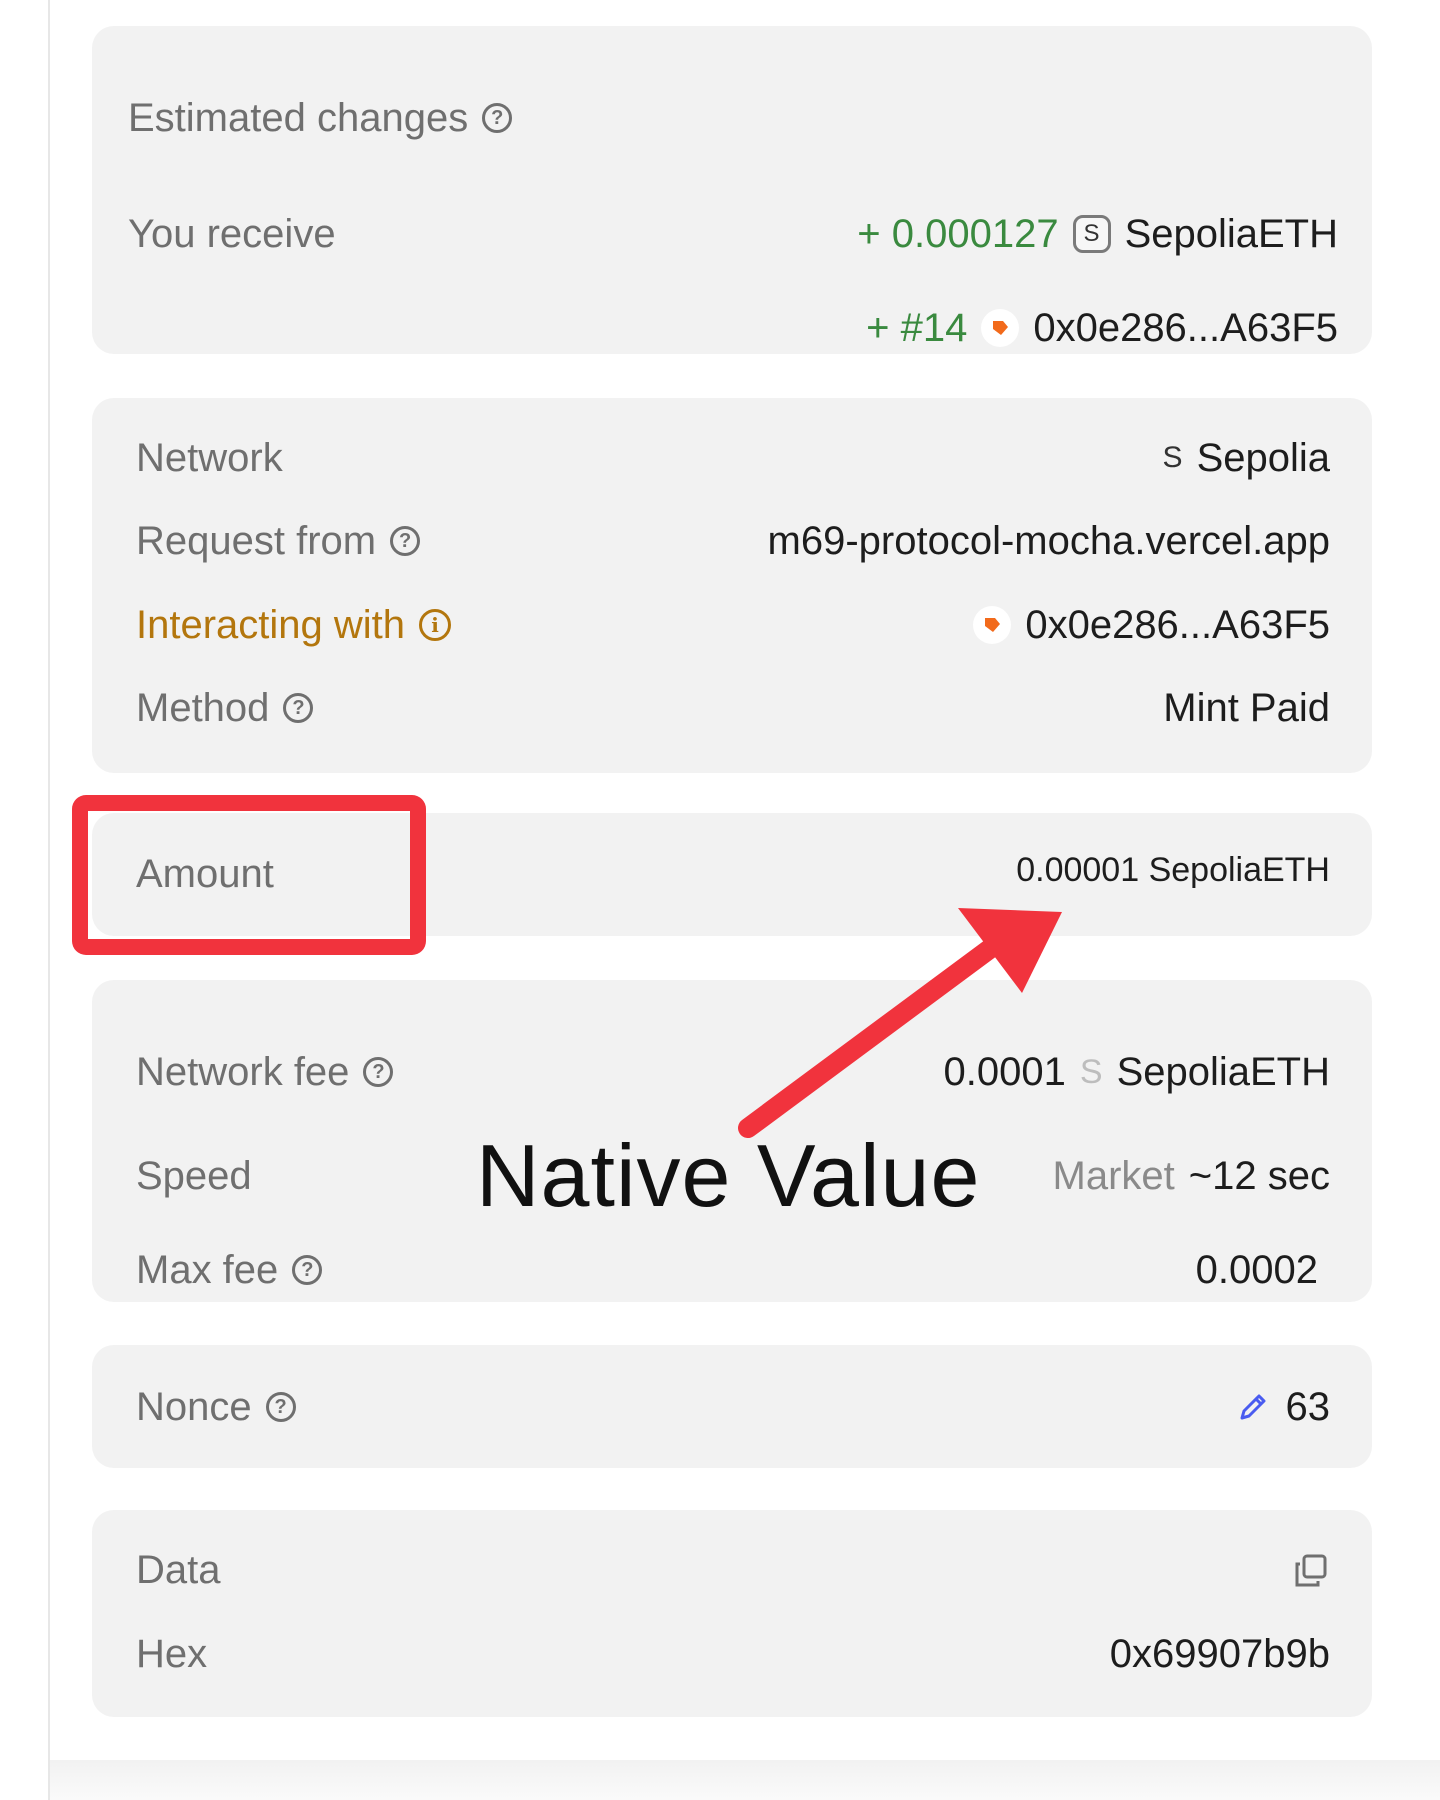  I want to click on annotation-arrow, so click(900, 1023).